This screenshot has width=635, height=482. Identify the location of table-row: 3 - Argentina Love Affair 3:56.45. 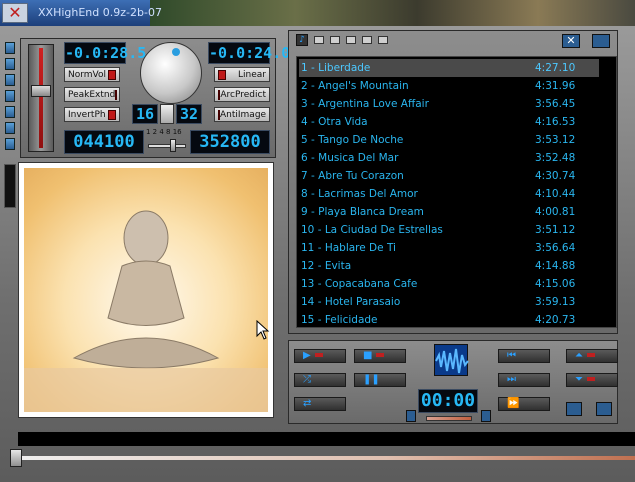
(449, 104).